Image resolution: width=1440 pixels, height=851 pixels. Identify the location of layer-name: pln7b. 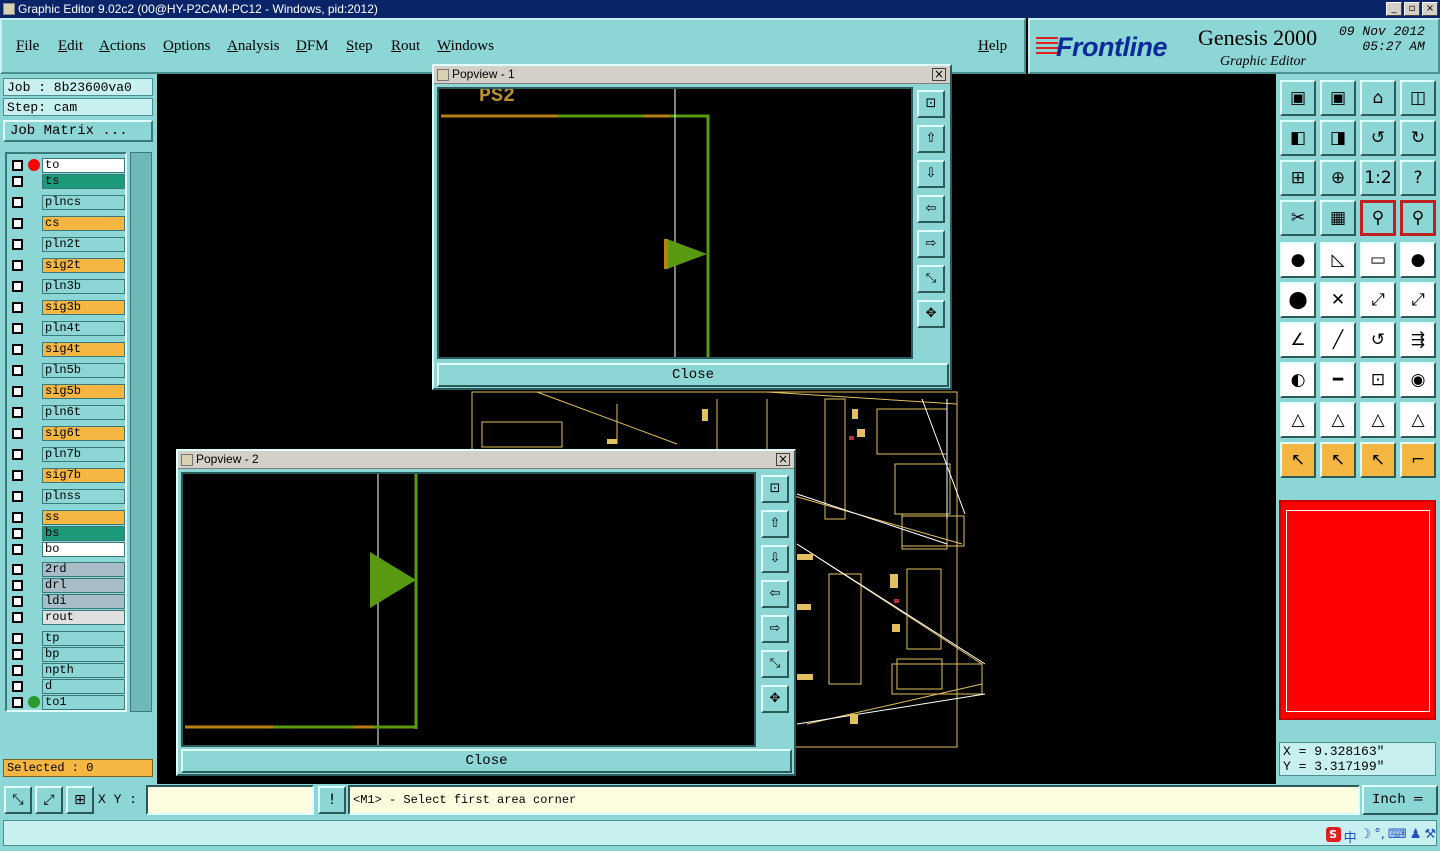
(83, 454).